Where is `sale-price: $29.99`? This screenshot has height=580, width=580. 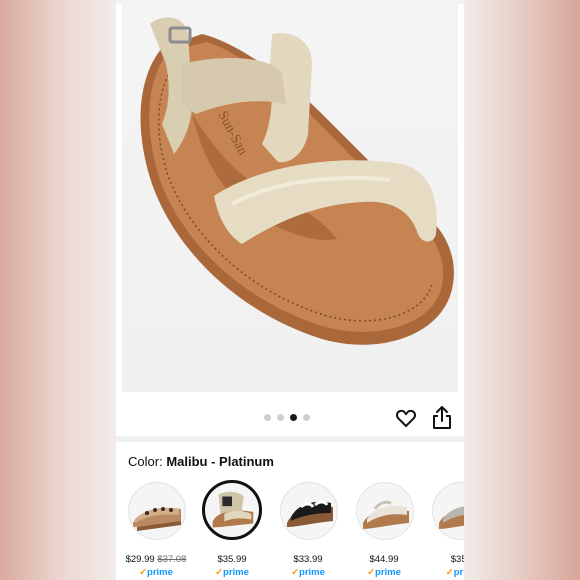
sale-price: $29.99 is located at coordinates (140, 559).